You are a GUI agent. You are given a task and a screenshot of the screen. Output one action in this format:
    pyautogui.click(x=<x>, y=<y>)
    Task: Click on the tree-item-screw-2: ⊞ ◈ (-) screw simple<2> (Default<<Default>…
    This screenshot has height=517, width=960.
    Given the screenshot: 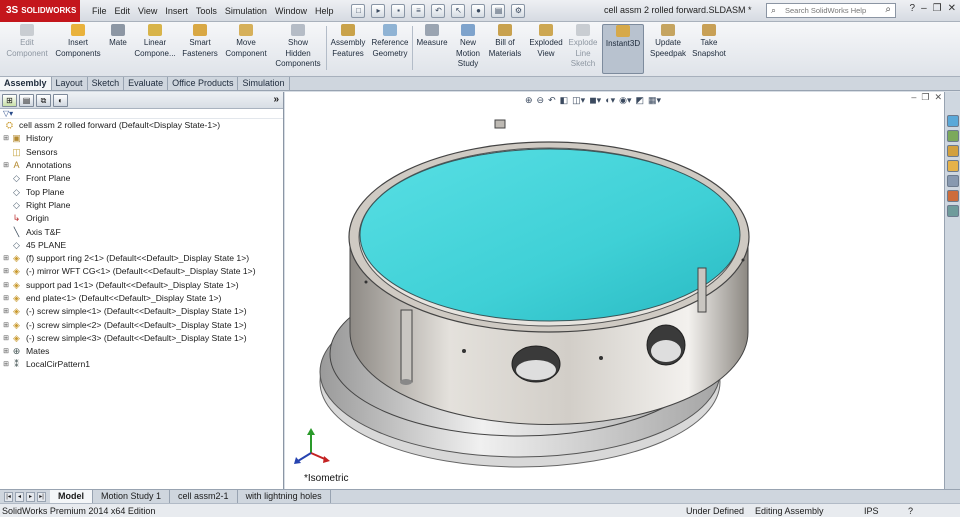 What is the action you would take?
    pyautogui.click(x=141, y=324)
    